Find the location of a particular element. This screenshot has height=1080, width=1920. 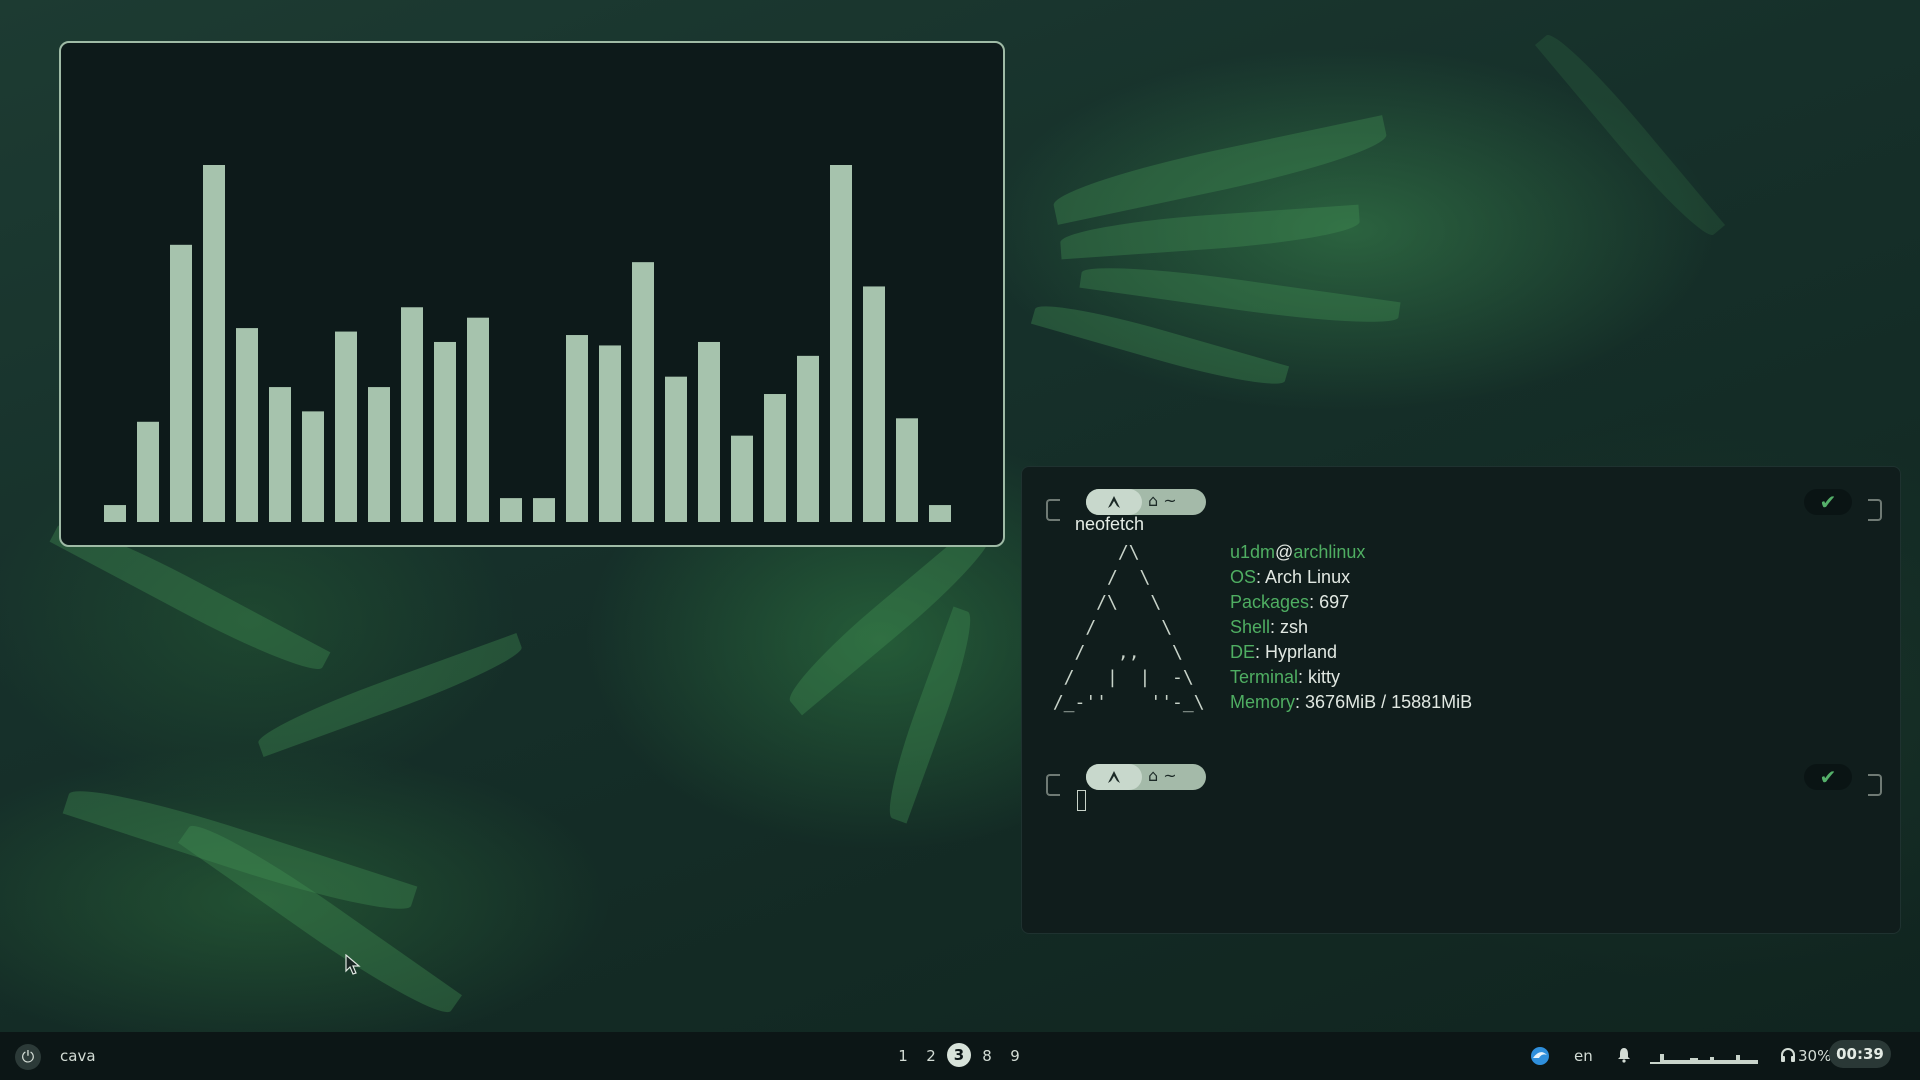

keyboard-language: en is located at coordinates (1583, 1056).